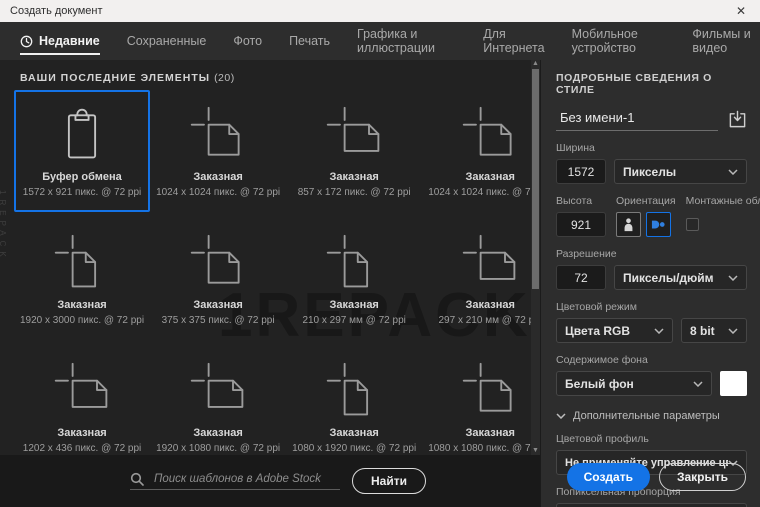 The width and height of the screenshot is (760, 507). I want to click on close-icon: ✕, so click(741, 11).